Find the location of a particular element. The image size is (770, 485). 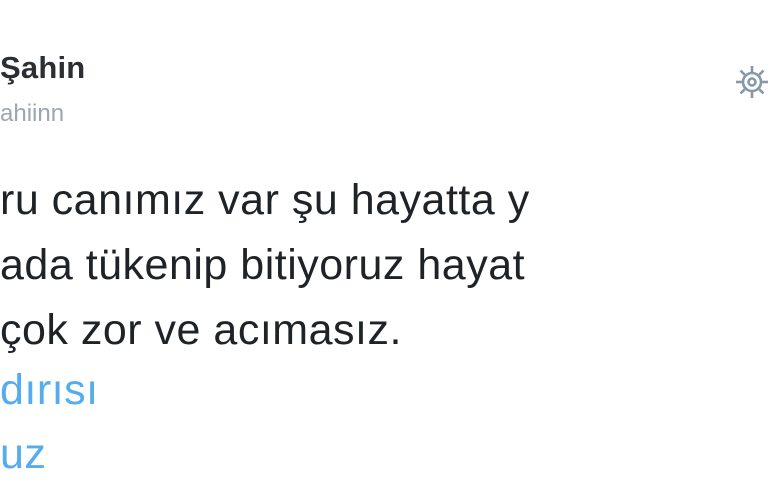

author-display-name: Şahin is located at coordinates (42, 68).